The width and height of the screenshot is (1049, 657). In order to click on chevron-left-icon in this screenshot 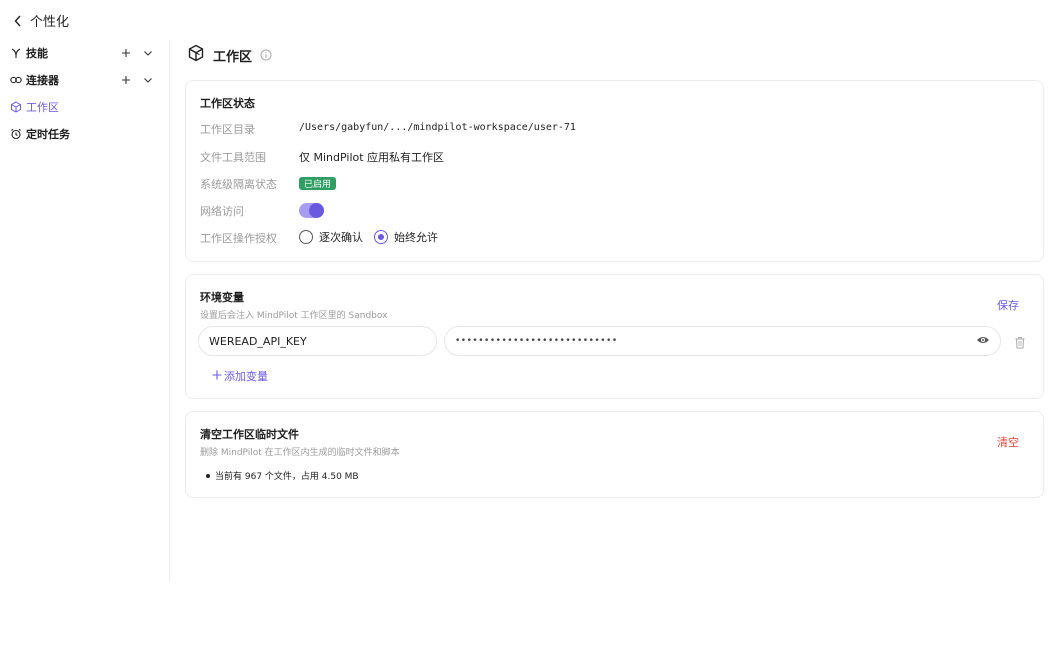, I will do `click(19, 21)`.